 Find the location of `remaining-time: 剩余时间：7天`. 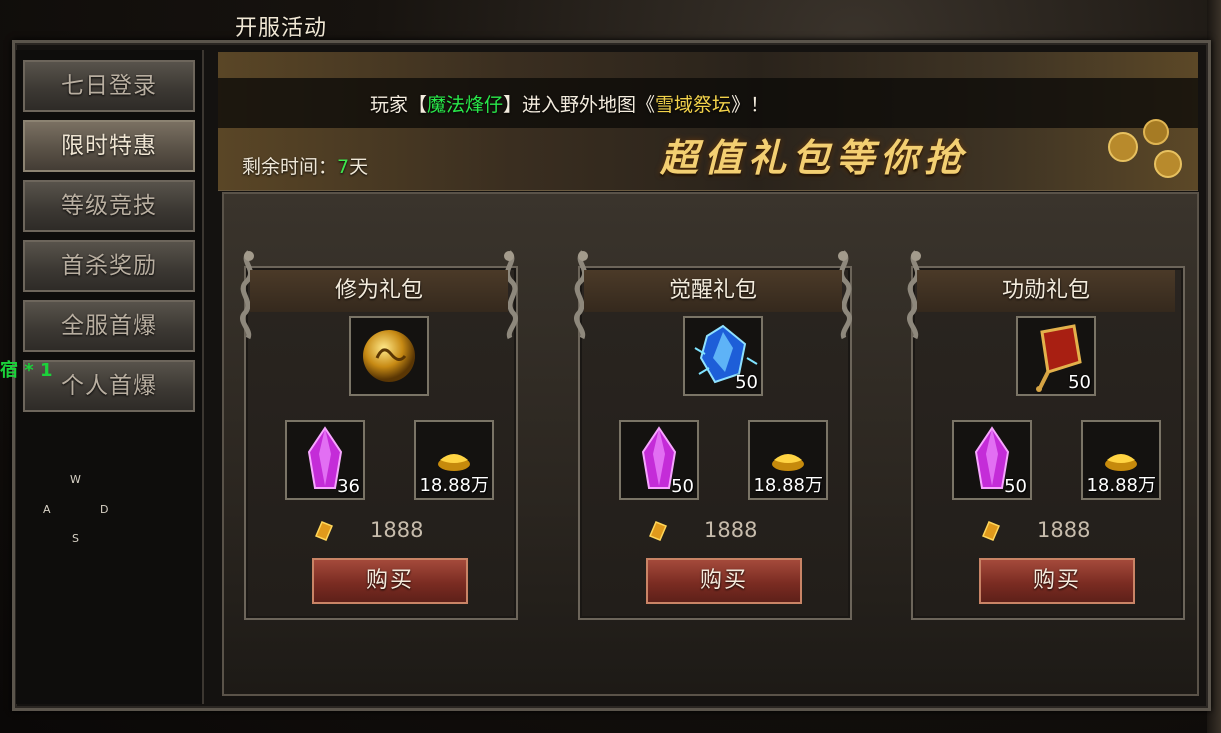

remaining-time: 剩余时间：7天 is located at coordinates (305, 165).